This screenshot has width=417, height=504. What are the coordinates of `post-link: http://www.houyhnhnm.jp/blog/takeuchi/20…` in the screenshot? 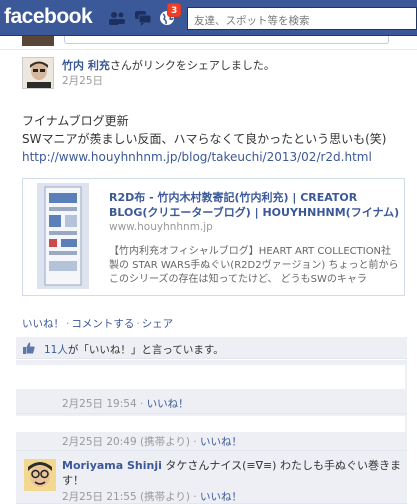 It's located at (204, 157).